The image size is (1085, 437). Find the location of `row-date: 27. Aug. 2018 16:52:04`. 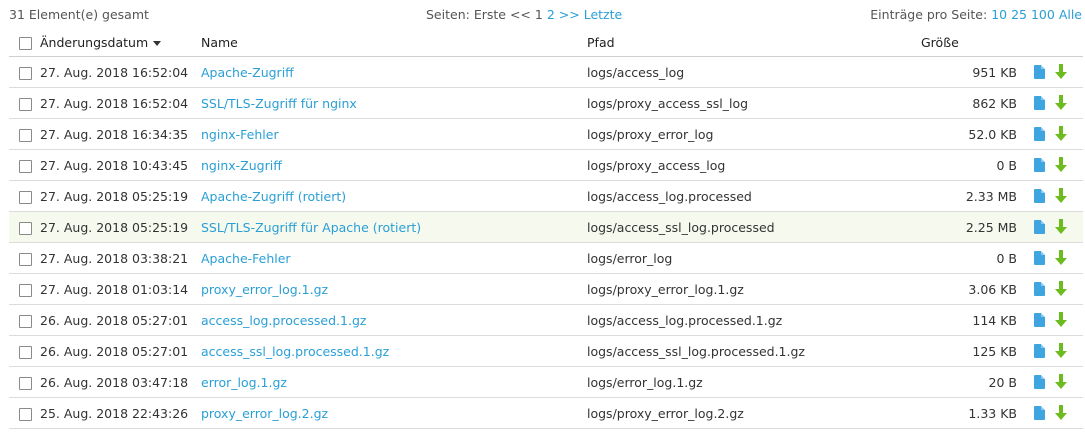

row-date: 27. Aug. 2018 16:52:04 is located at coordinates (120, 103).